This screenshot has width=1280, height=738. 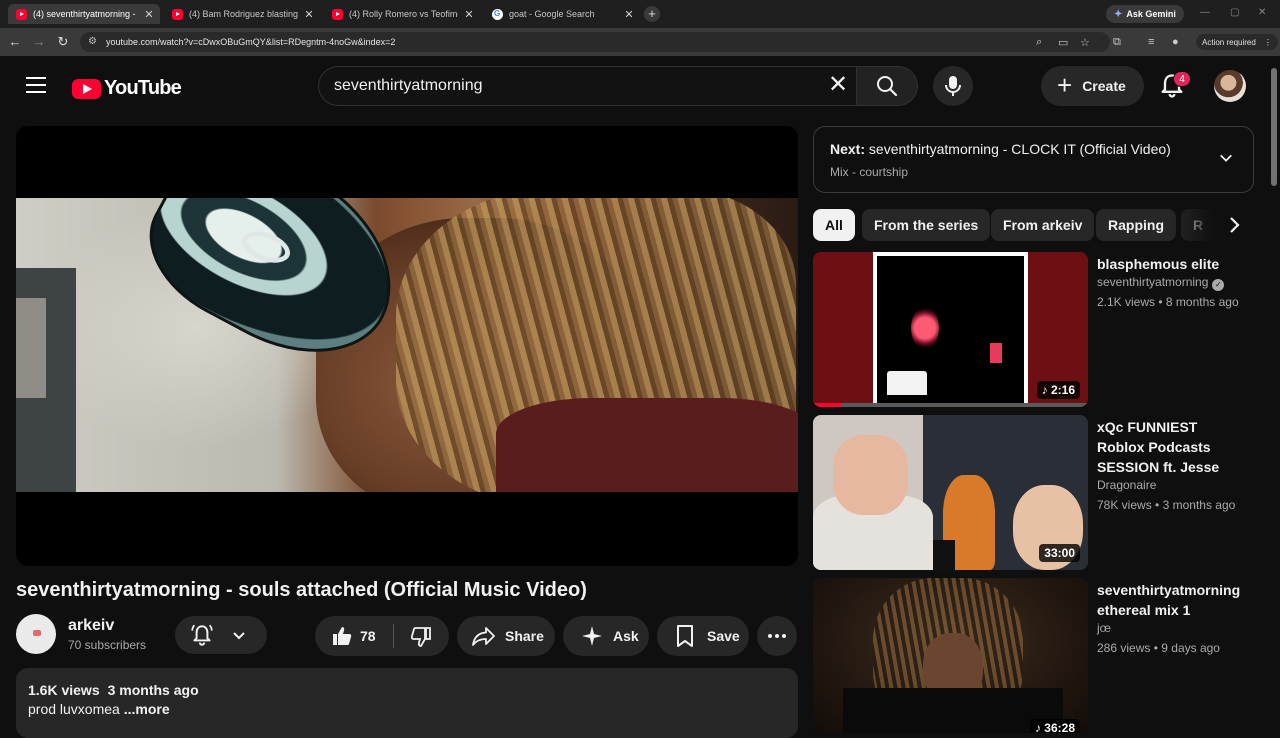 I want to click on media-controls-icon: ≡, so click(x=1151, y=42).